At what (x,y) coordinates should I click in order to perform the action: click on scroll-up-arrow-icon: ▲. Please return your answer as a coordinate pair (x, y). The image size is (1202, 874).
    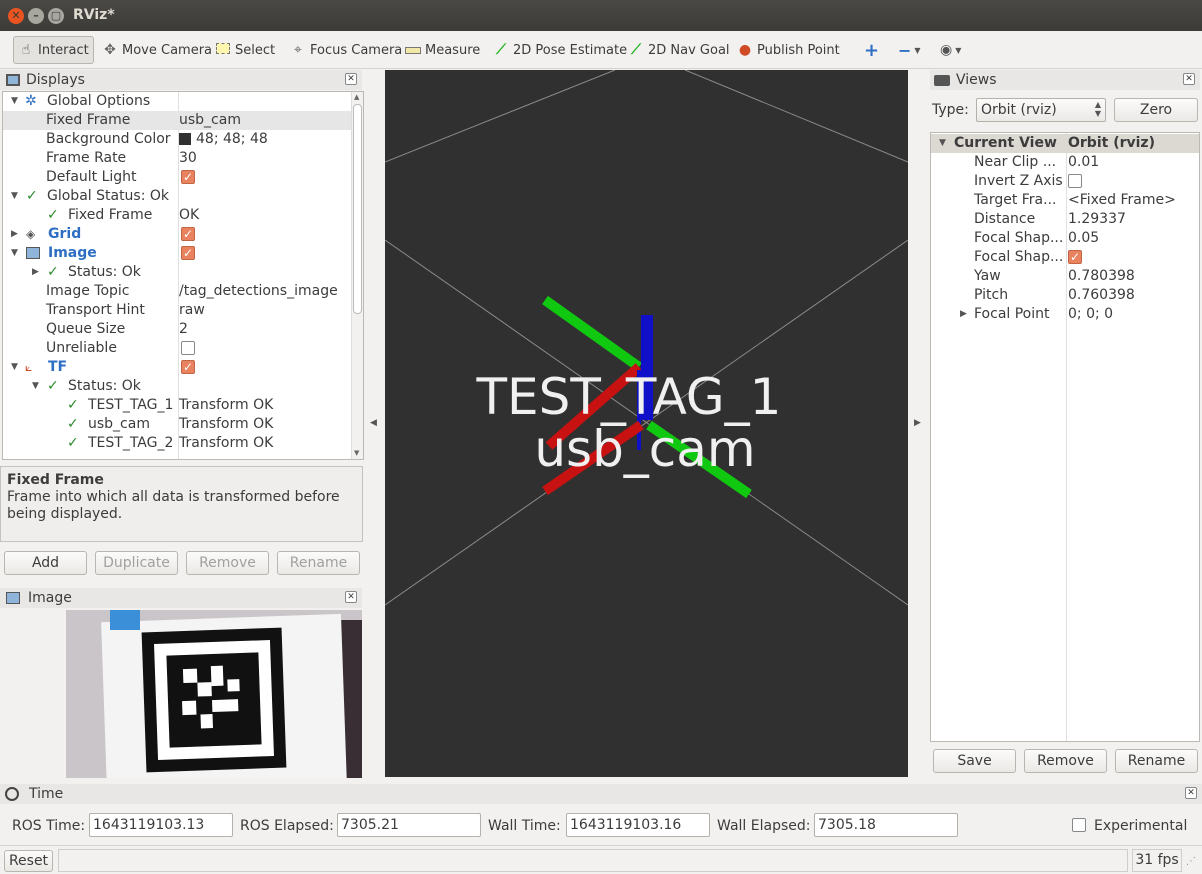
    Looking at the image, I should click on (356, 97).